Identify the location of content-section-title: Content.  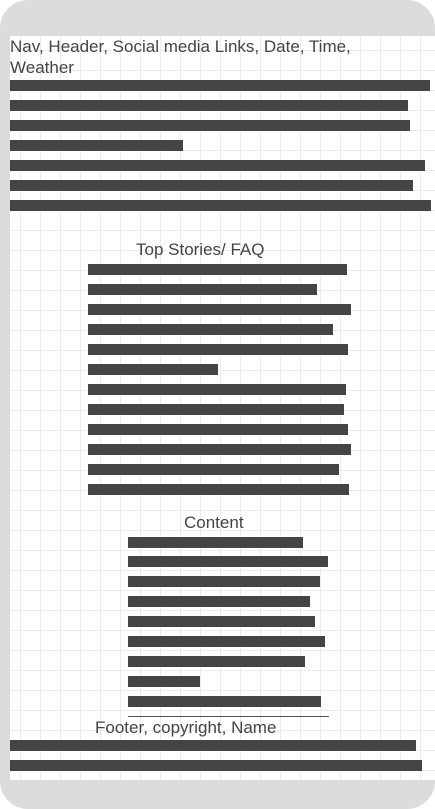
(214, 522).